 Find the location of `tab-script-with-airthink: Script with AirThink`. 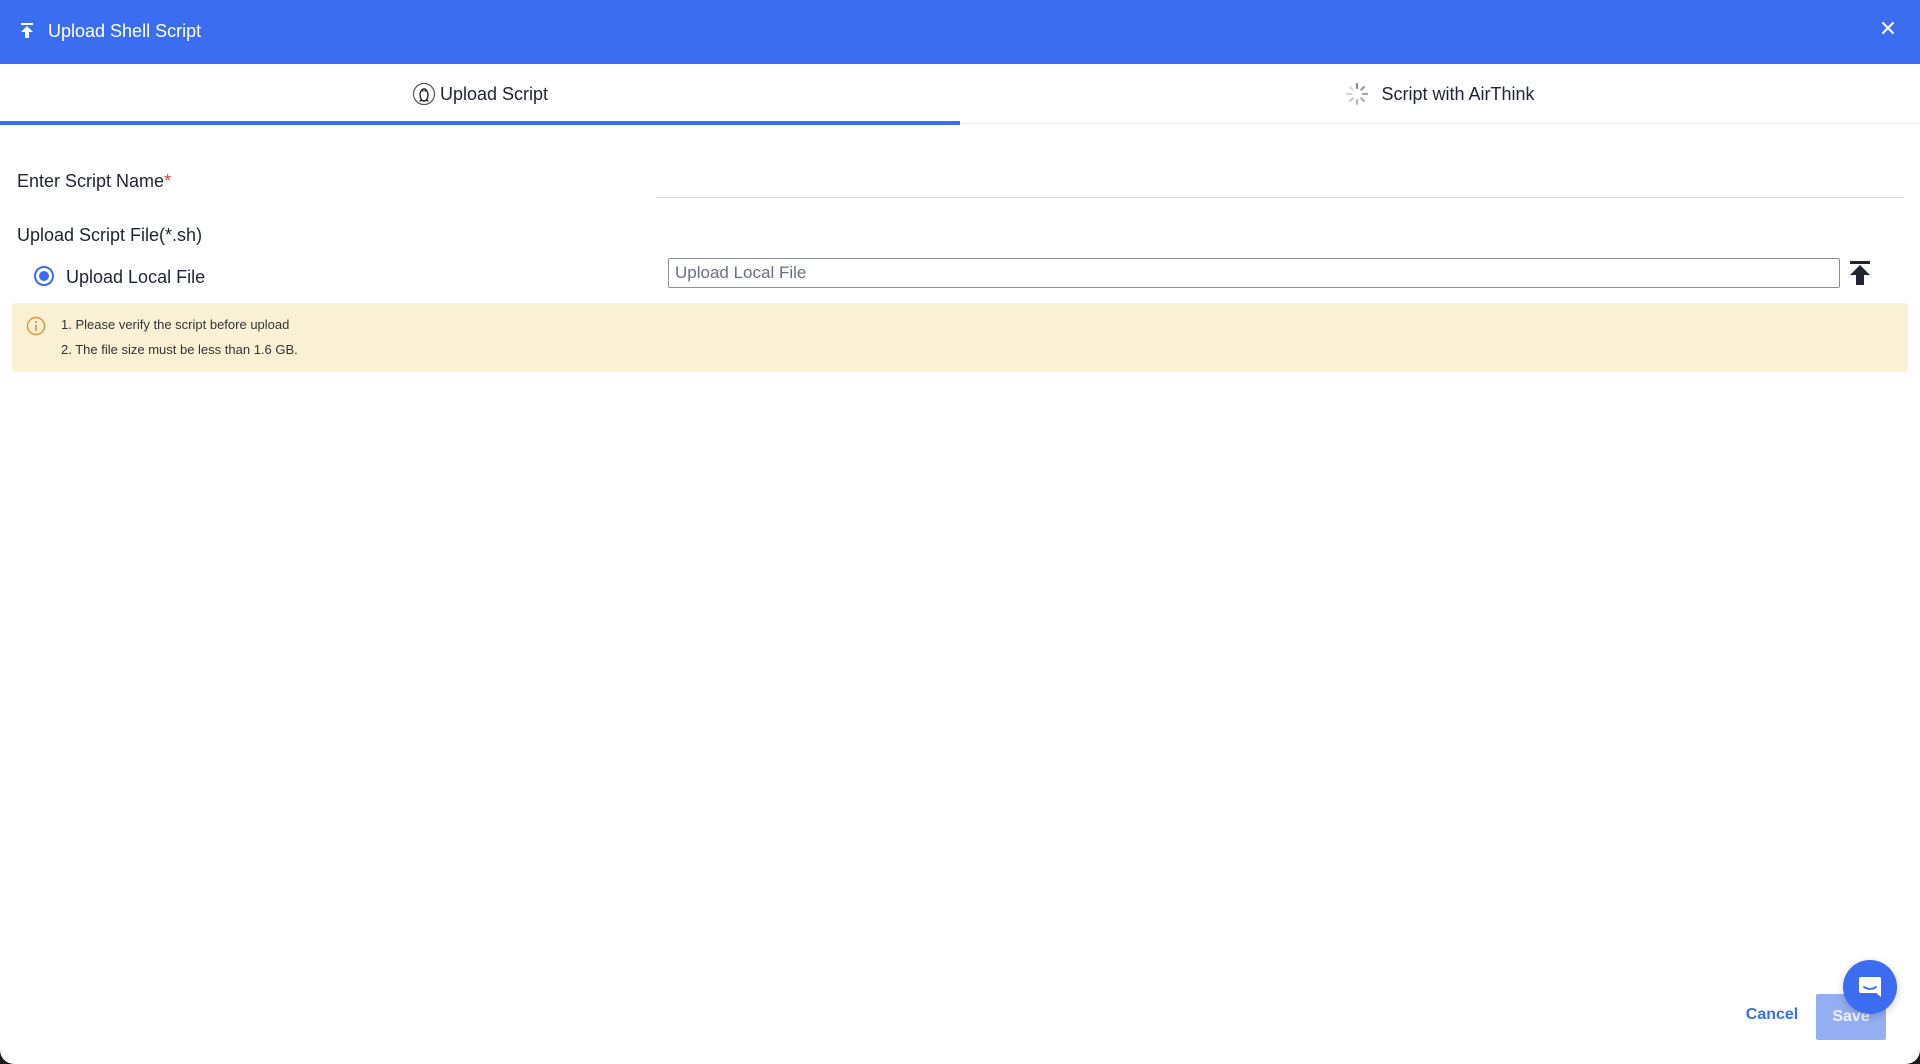

tab-script-with-airthink: Script with AirThink is located at coordinates (1440, 94).